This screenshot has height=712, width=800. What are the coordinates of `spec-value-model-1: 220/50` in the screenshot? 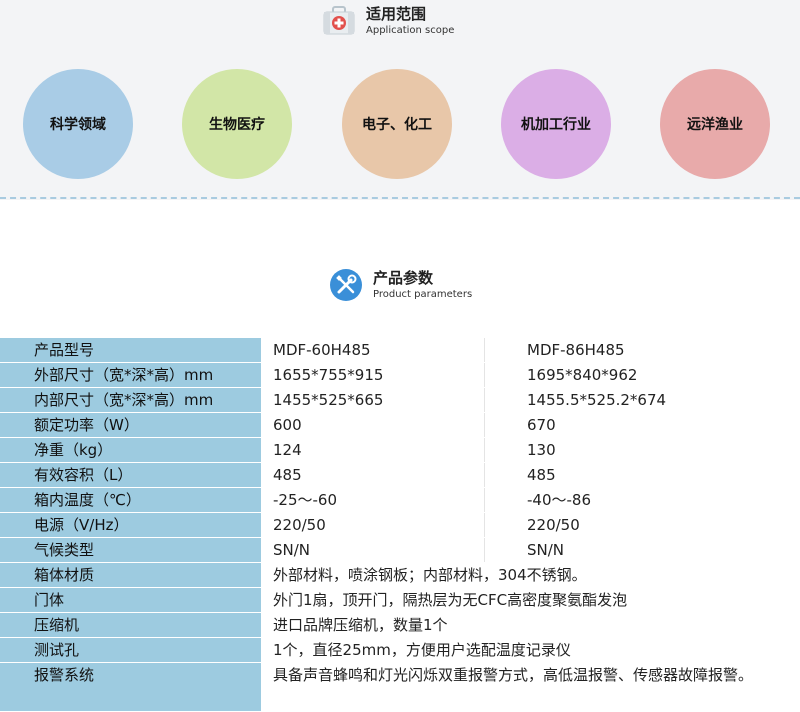 It's located at (374, 525).